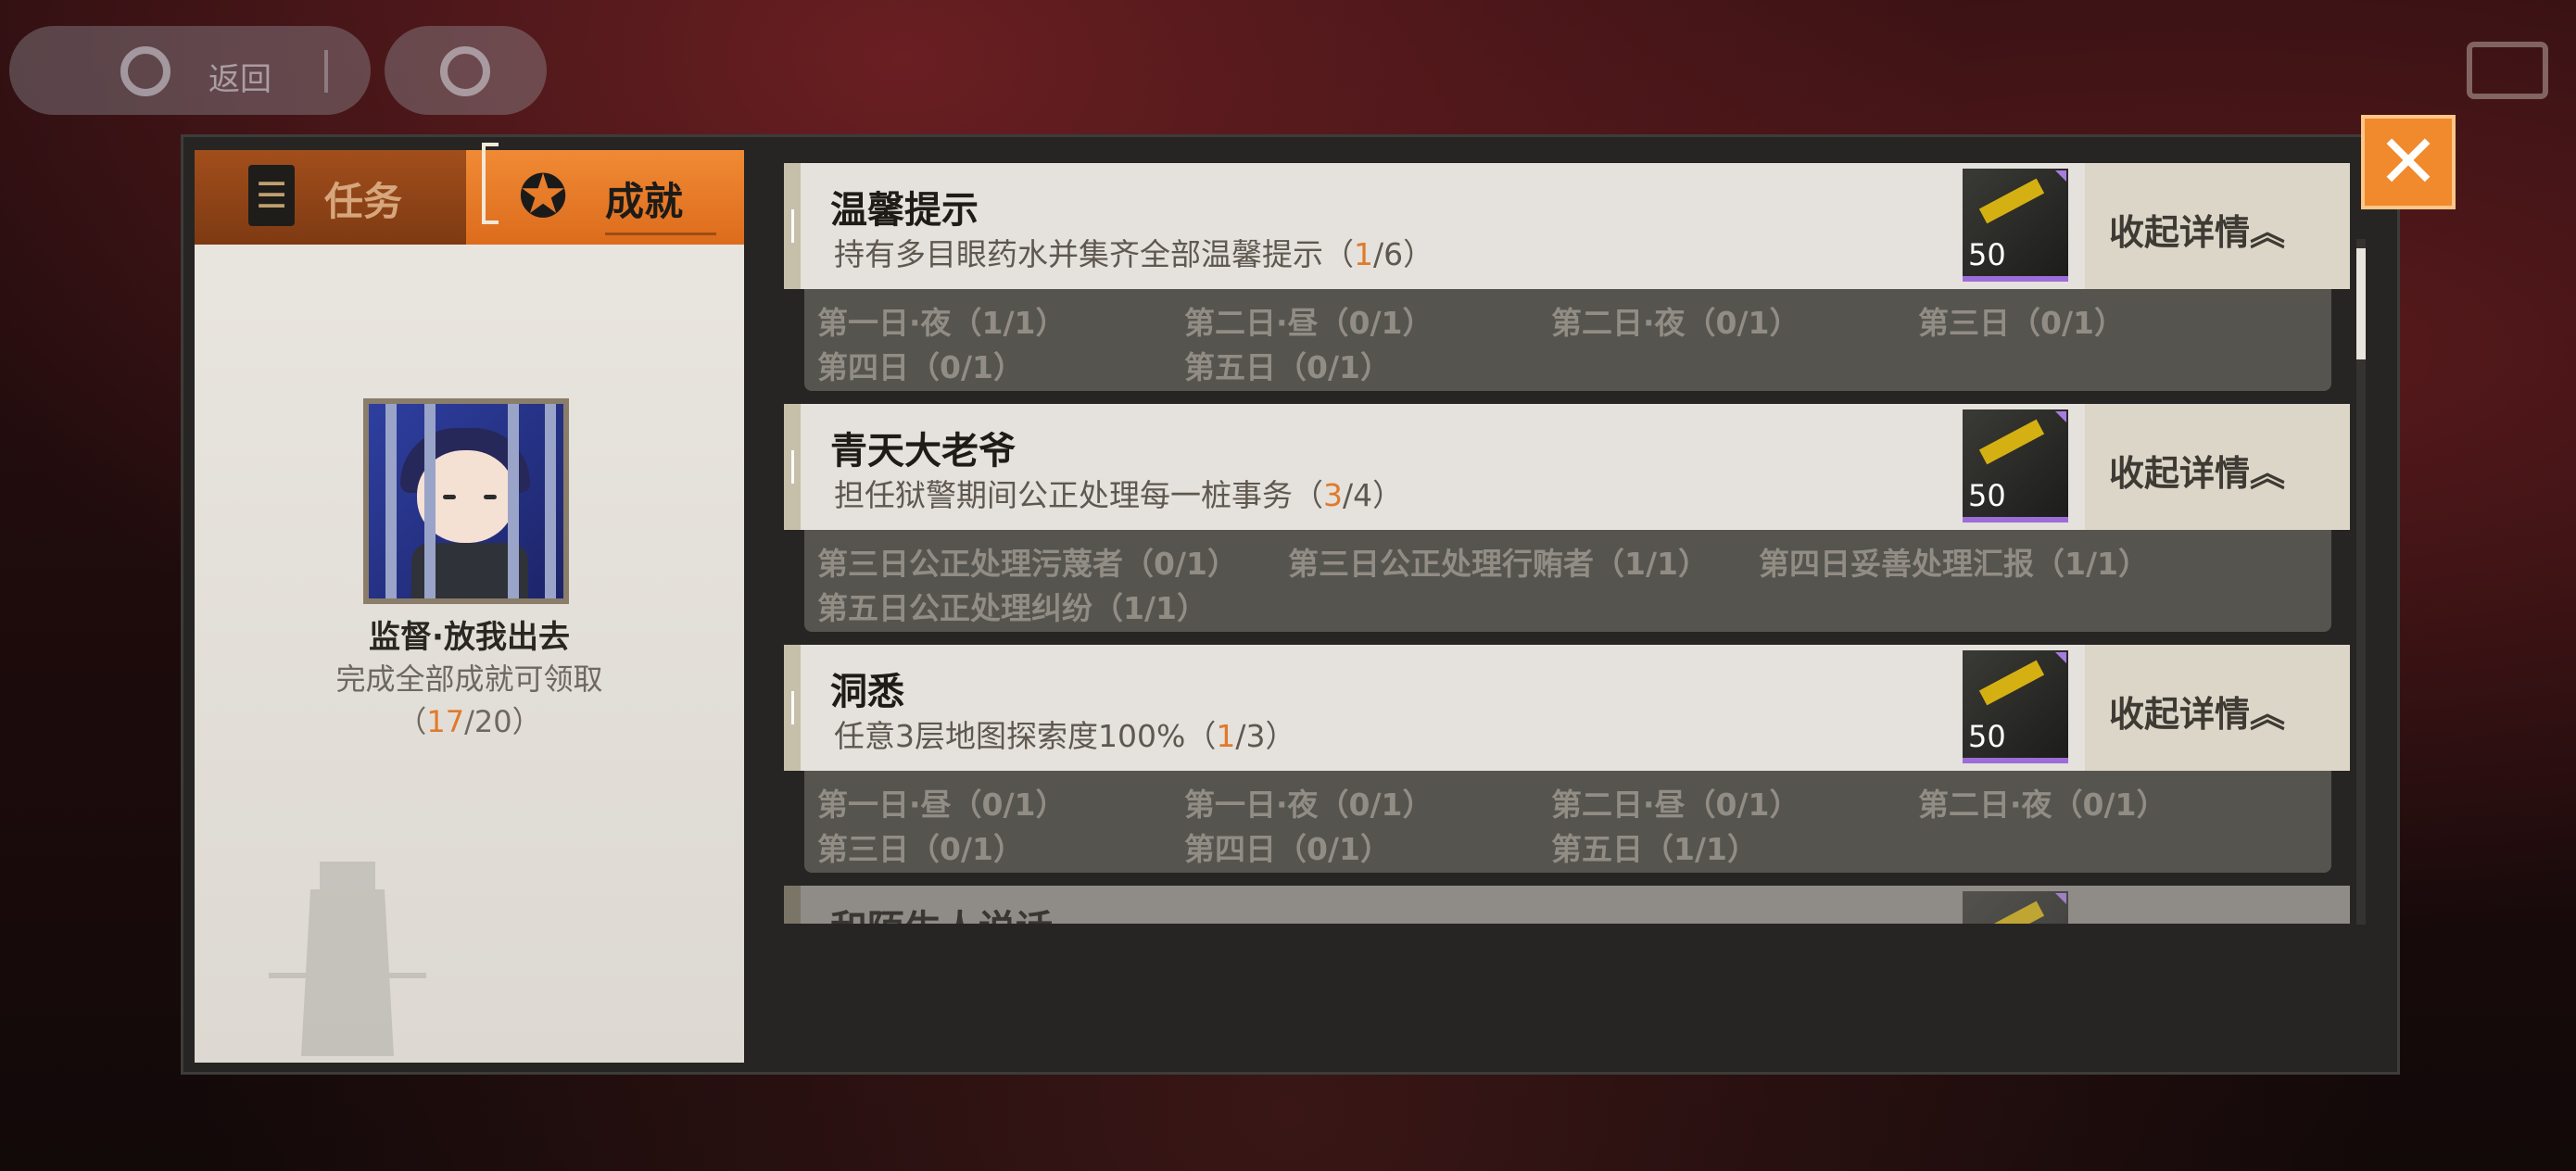  What do you see at coordinates (942, 323) in the screenshot?
I see `detail-item: 第一日·夜（1/1）` at bounding box center [942, 323].